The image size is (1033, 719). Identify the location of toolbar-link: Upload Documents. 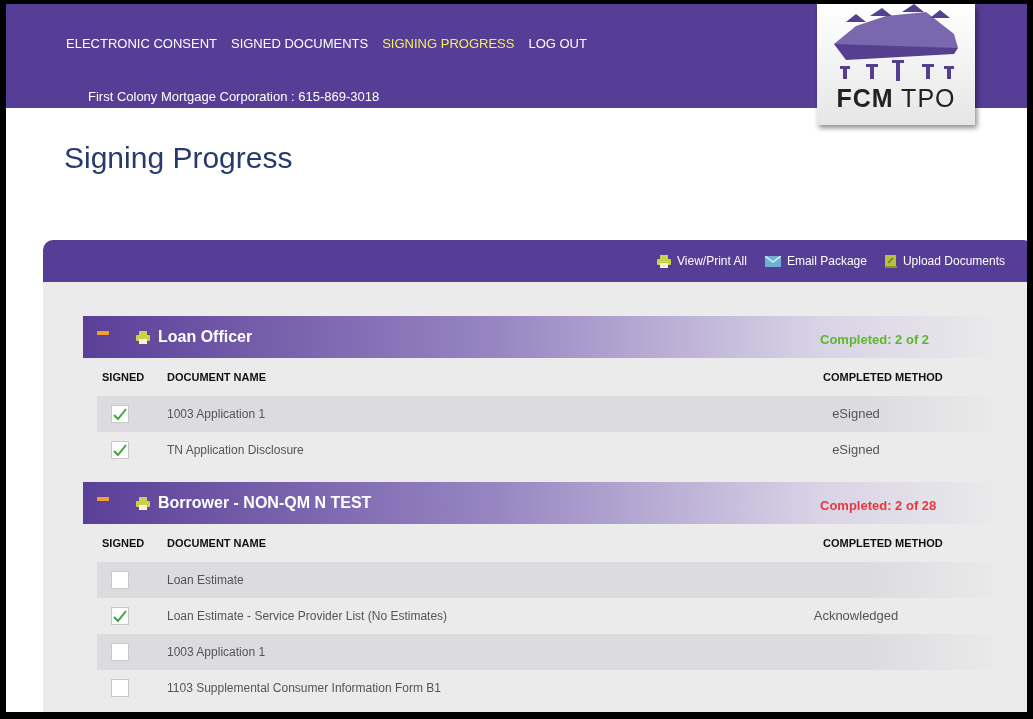
(944, 261).